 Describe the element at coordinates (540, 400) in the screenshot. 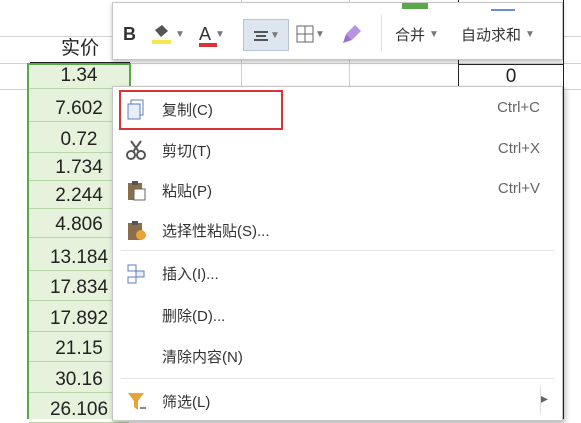

I see `submenu-divider` at that location.